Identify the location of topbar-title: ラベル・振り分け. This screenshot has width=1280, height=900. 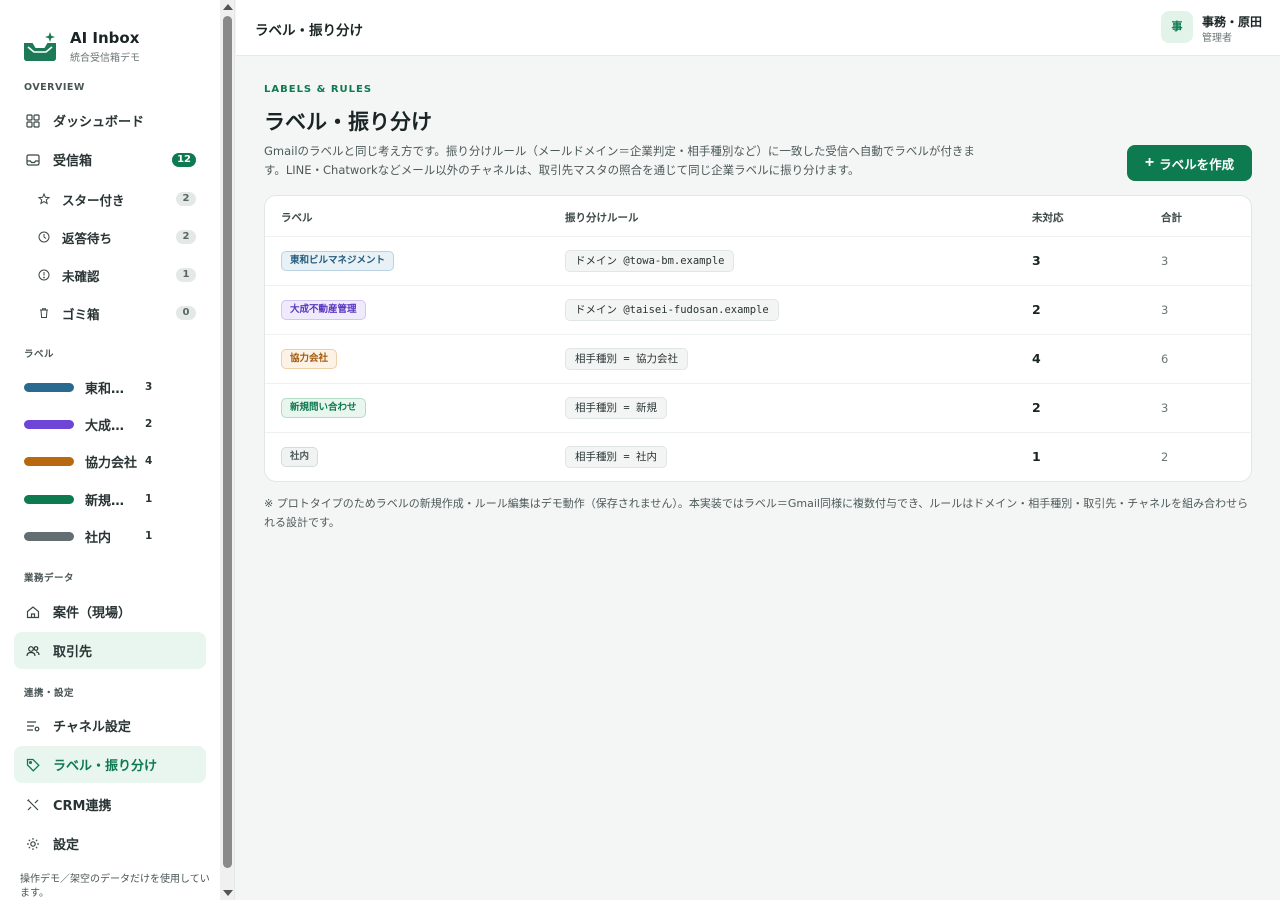
(309, 31).